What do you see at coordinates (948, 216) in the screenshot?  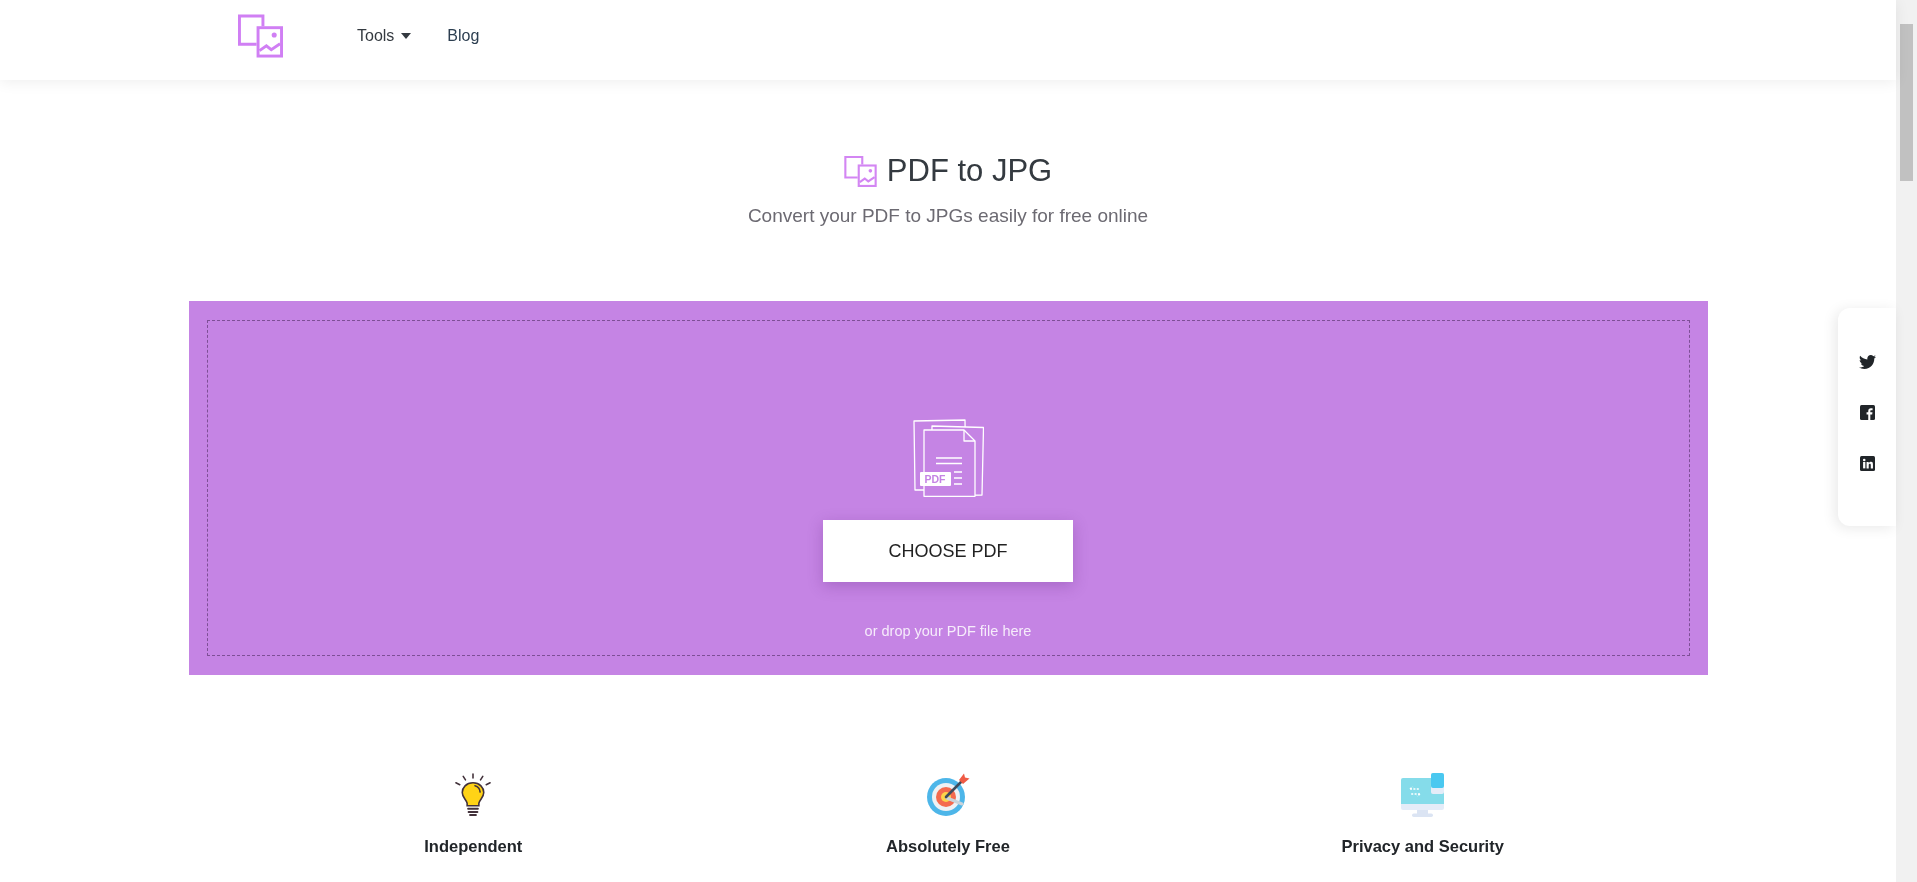 I see `page-subtitle: Convert your PDF to JPGs easily for free online` at bounding box center [948, 216].